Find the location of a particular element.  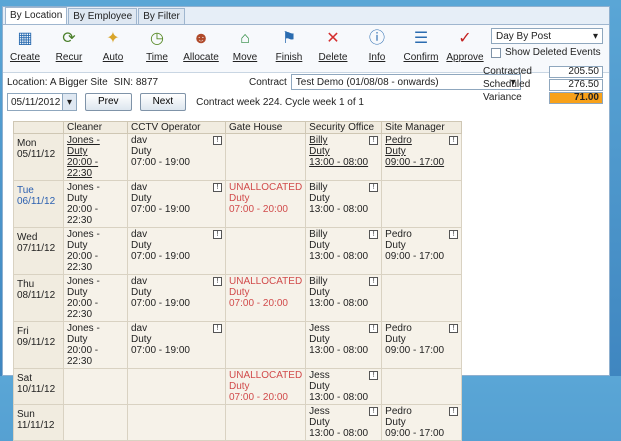

delete-button: ✕ Delete is located at coordinates (333, 45).